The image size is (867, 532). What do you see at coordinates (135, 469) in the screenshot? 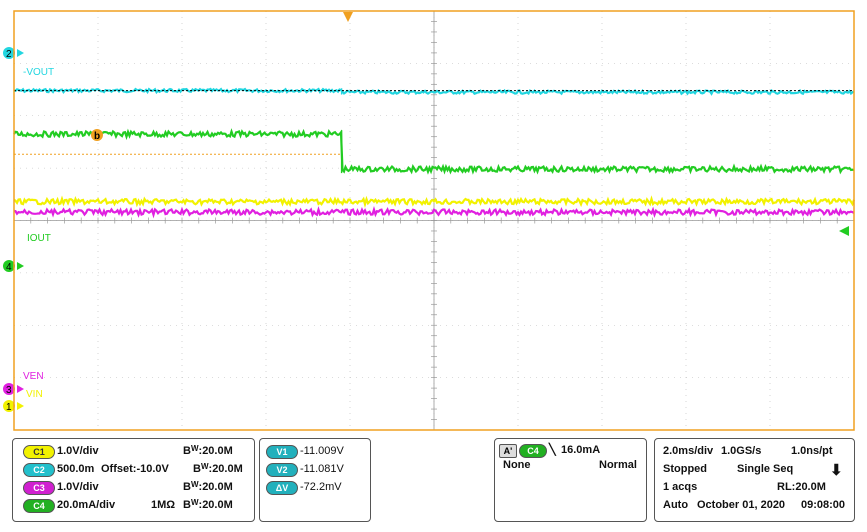
I see `c2-offset: Offset:-10.0V` at bounding box center [135, 469].